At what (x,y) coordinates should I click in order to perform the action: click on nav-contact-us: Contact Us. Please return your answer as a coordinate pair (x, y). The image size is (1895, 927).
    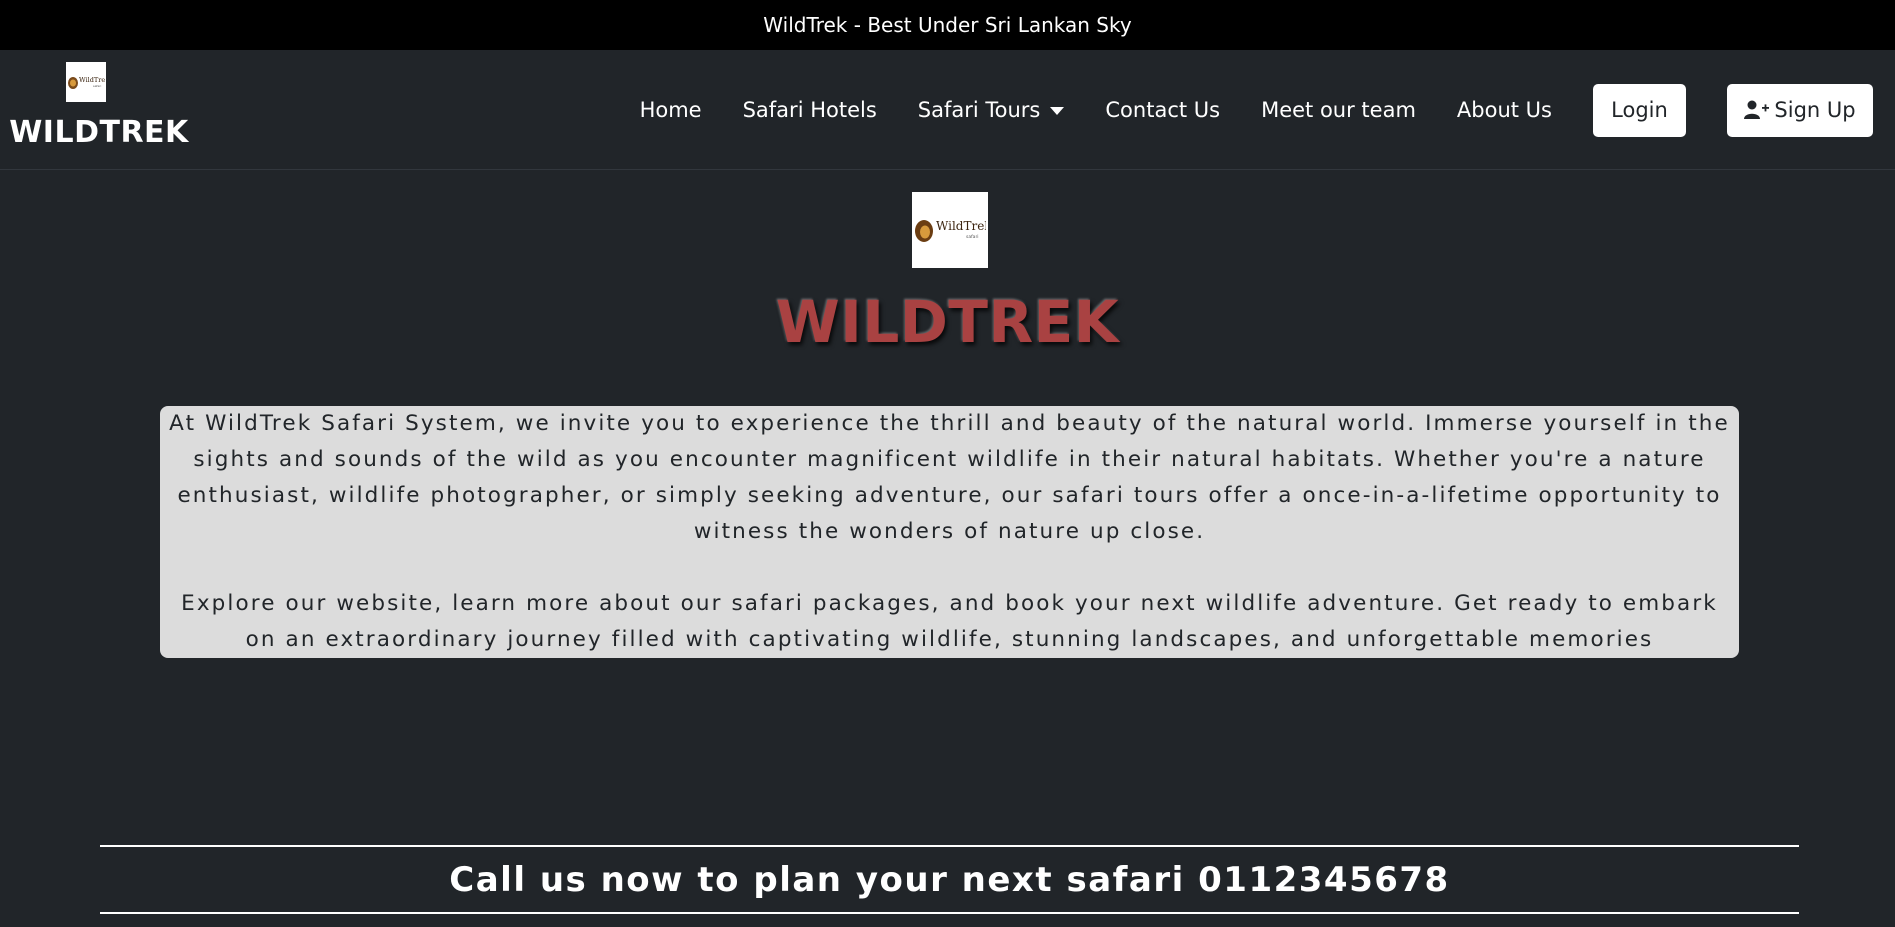
    Looking at the image, I should click on (1162, 110).